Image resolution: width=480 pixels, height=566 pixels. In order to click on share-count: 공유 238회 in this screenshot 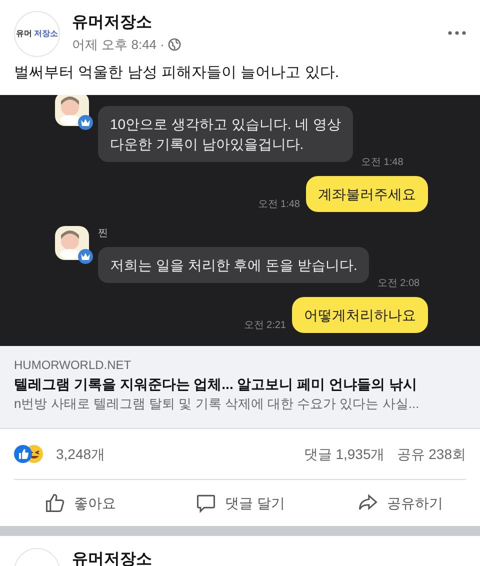, I will do `click(431, 454)`.